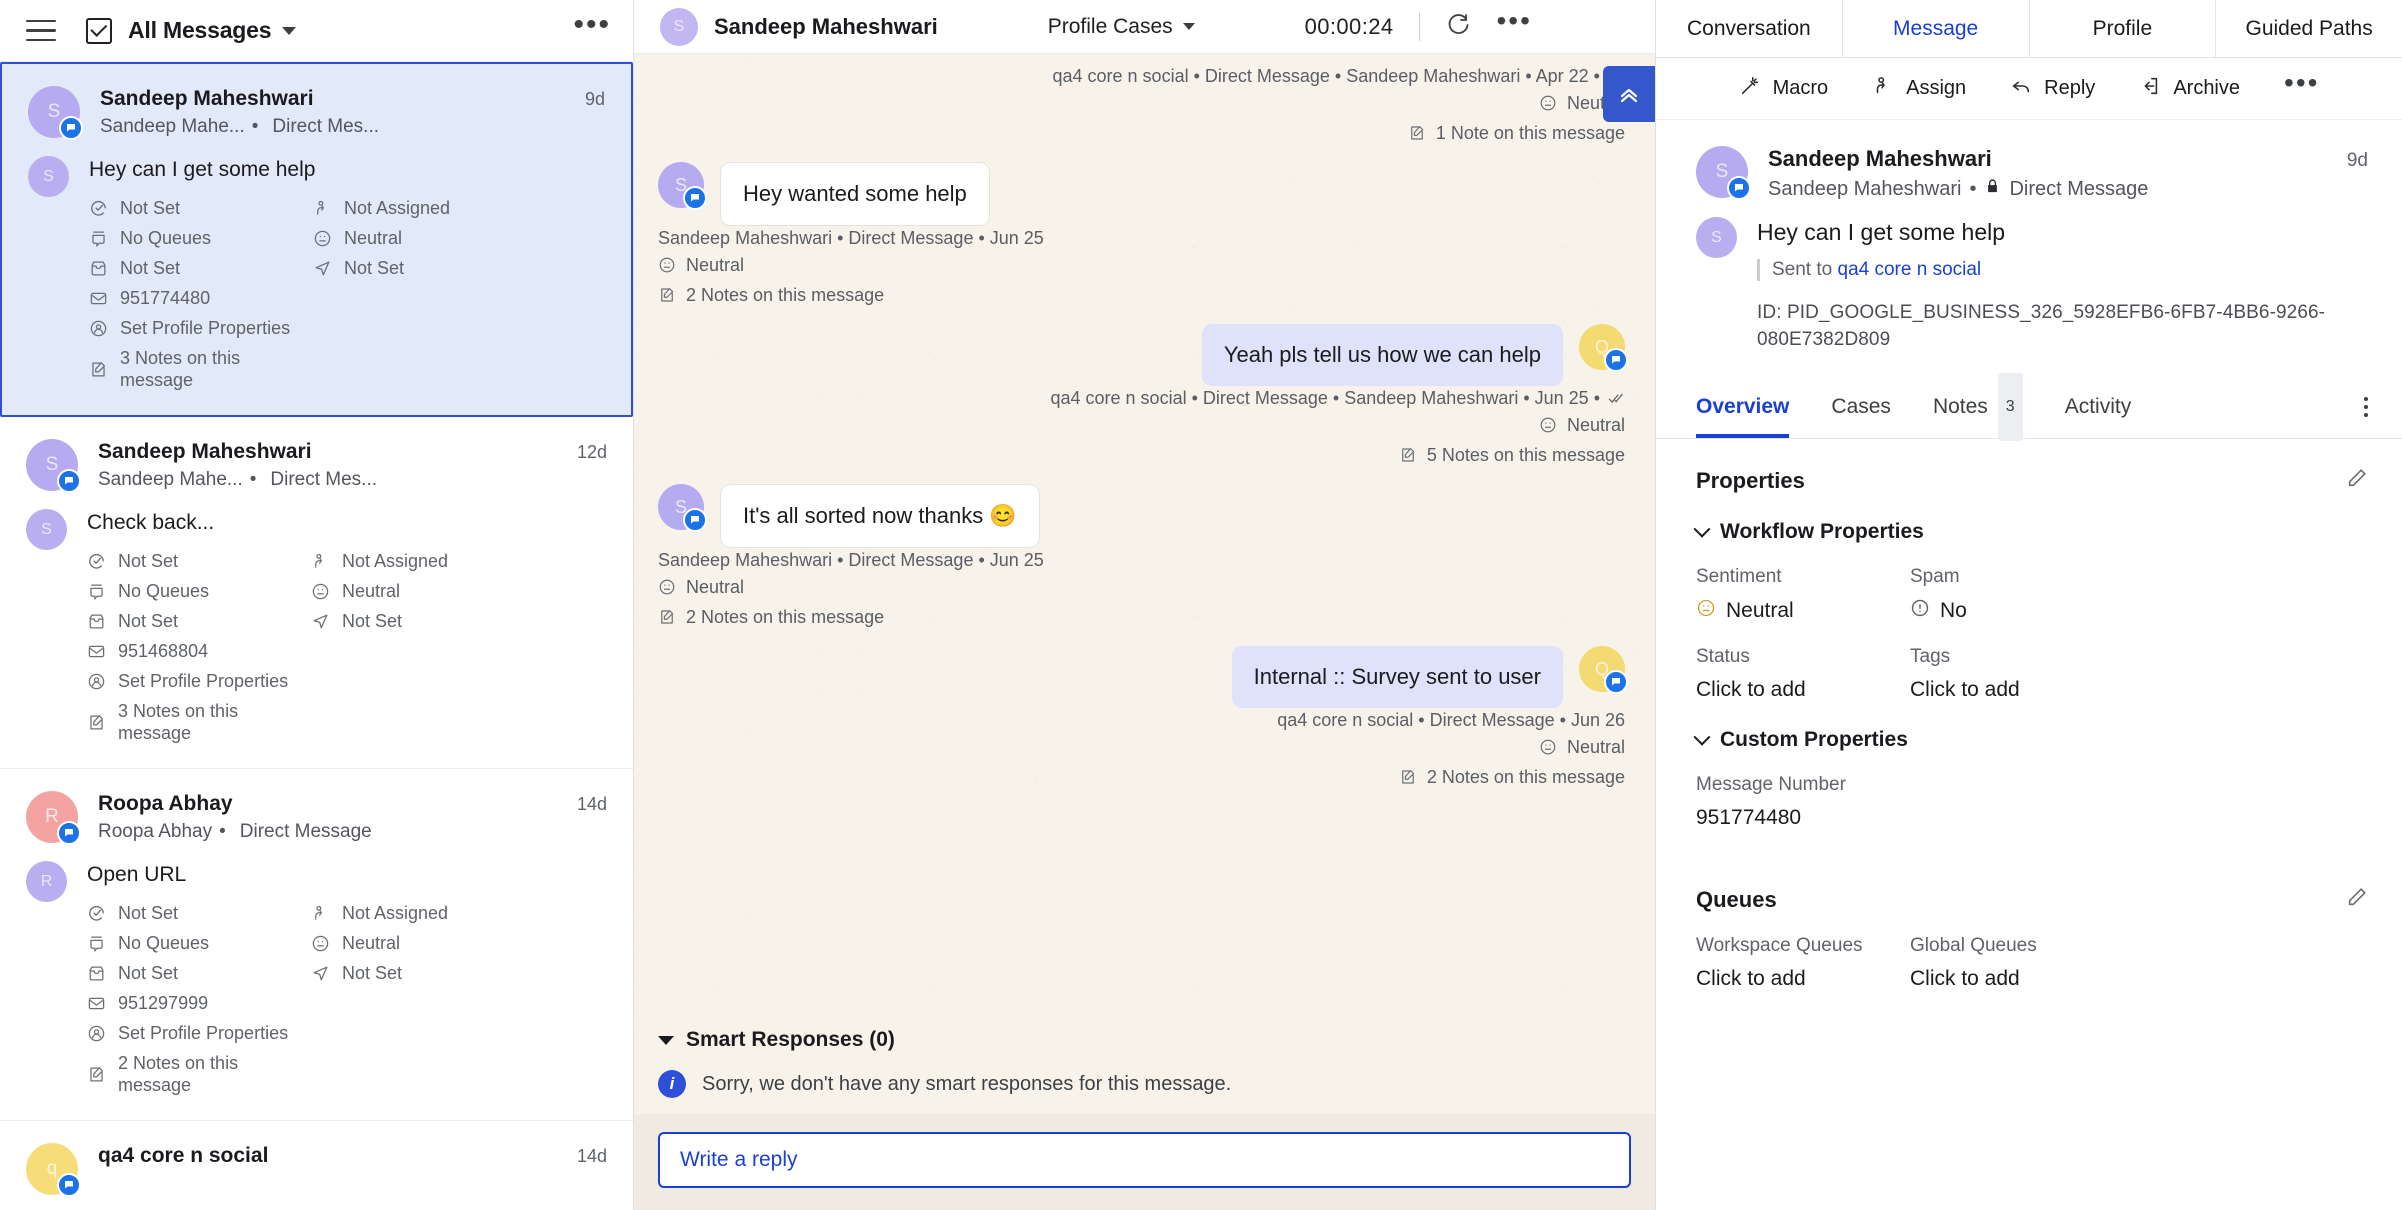 The width and height of the screenshot is (2402, 1210). I want to click on tab-message: Message, so click(1936, 28).